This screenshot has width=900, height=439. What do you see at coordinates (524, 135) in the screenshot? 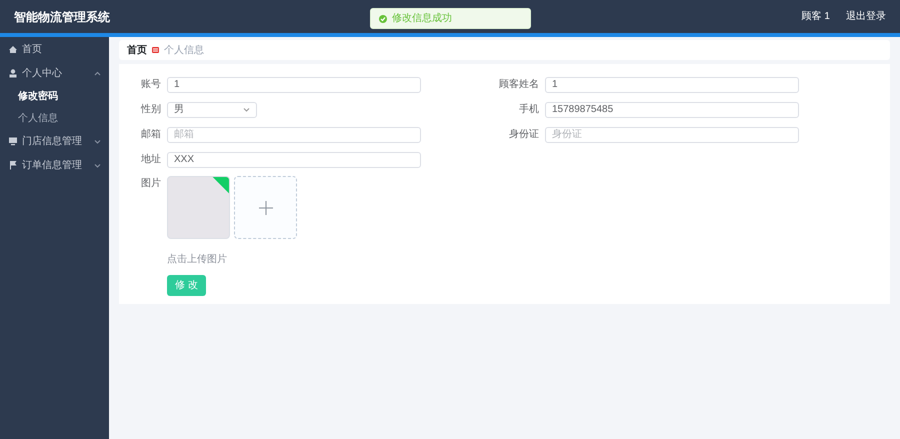
I see `field-label: 身份证` at bounding box center [524, 135].